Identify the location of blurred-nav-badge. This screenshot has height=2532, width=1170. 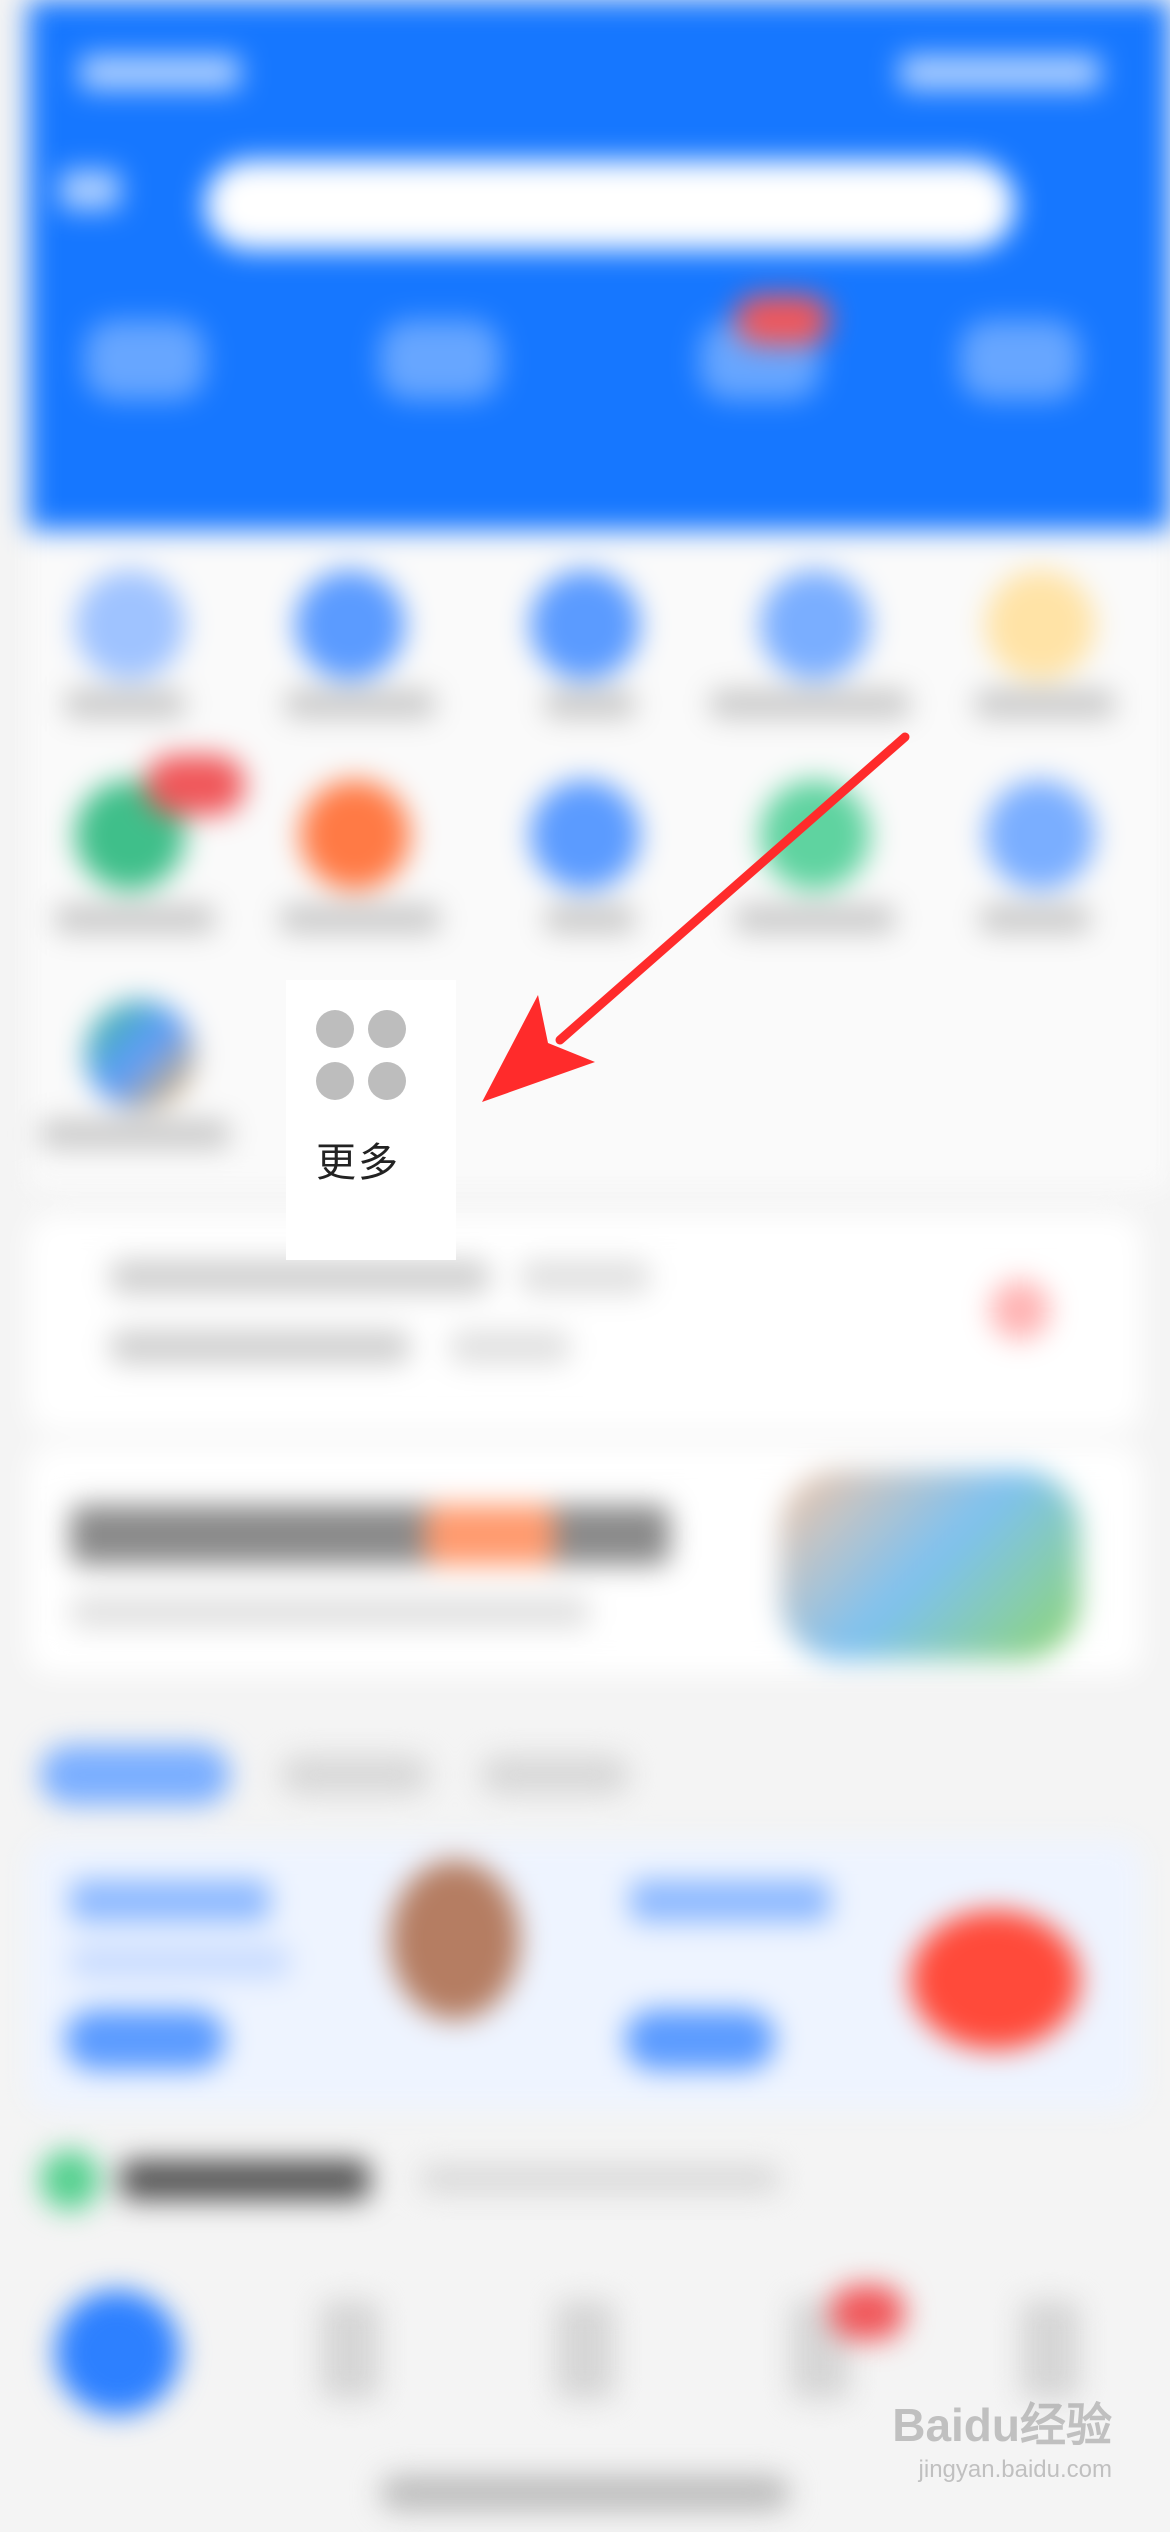
(867, 2312).